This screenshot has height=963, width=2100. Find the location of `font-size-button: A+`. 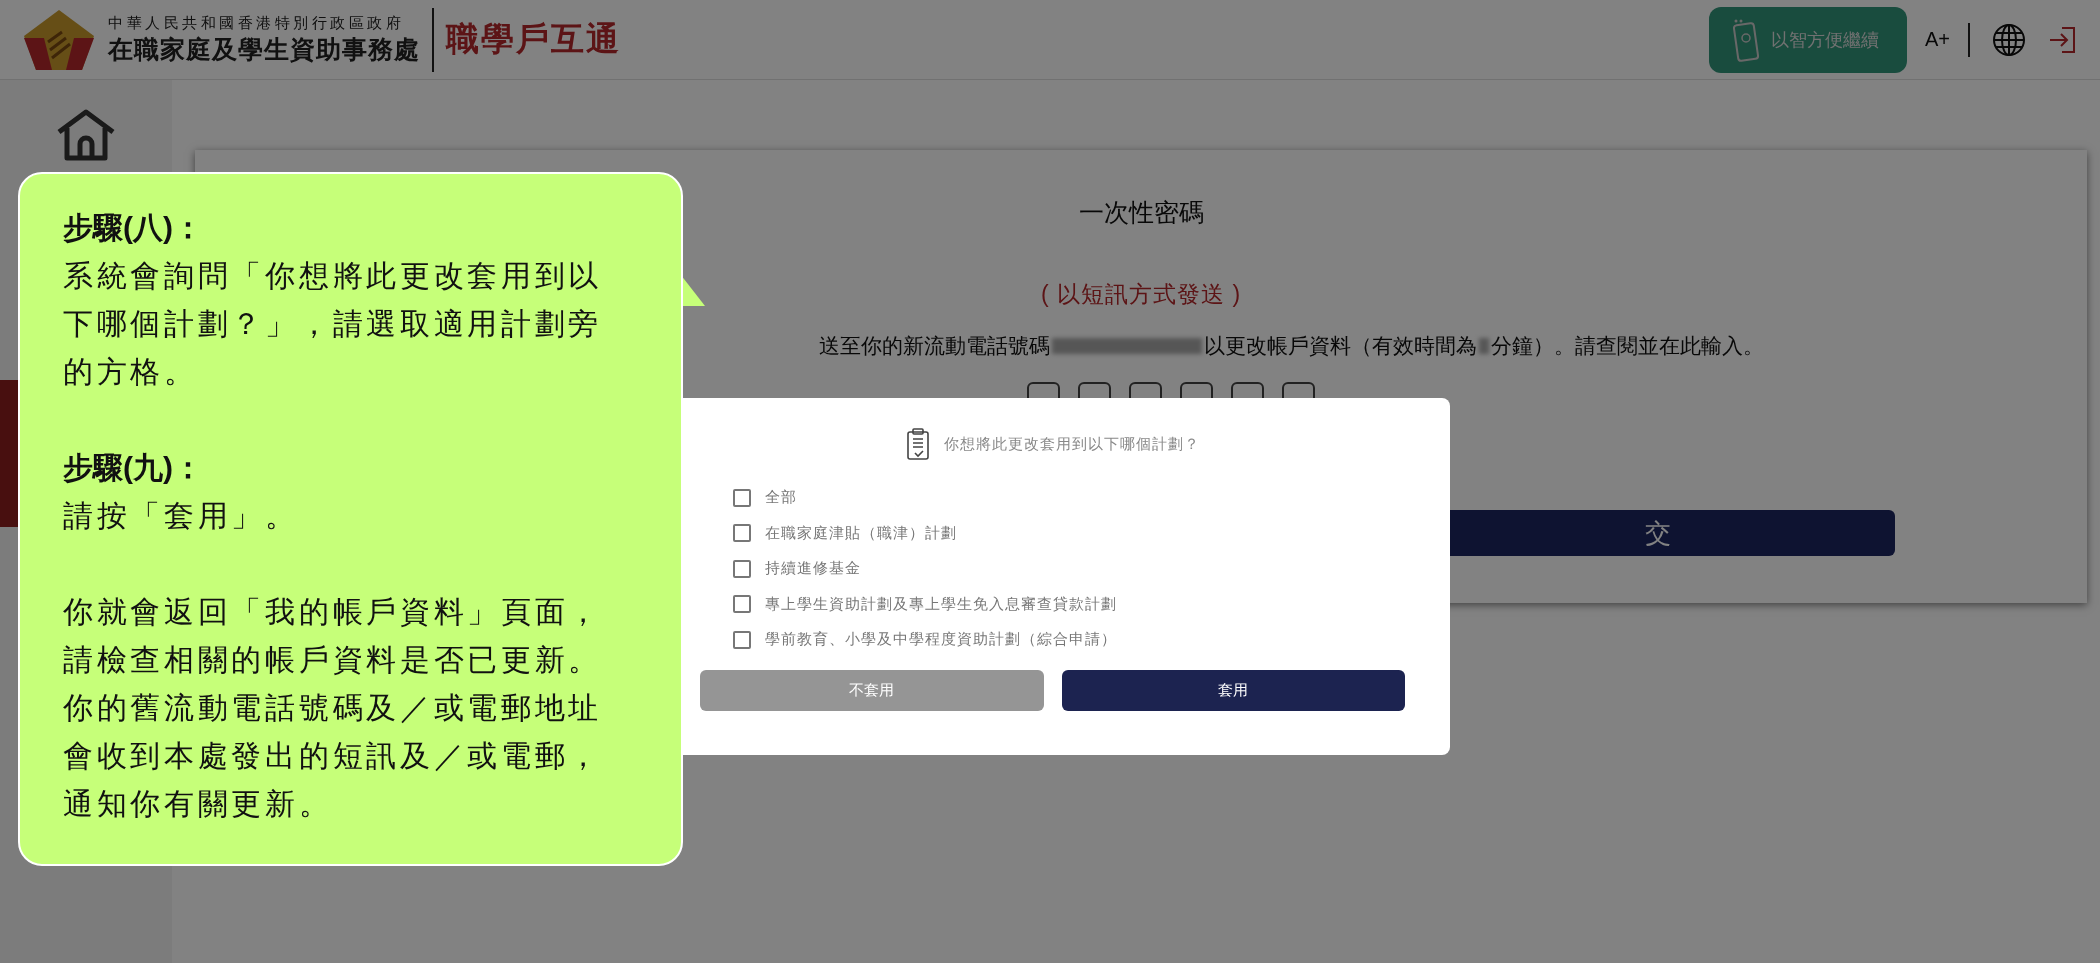

font-size-button: A+ is located at coordinates (1937, 39).